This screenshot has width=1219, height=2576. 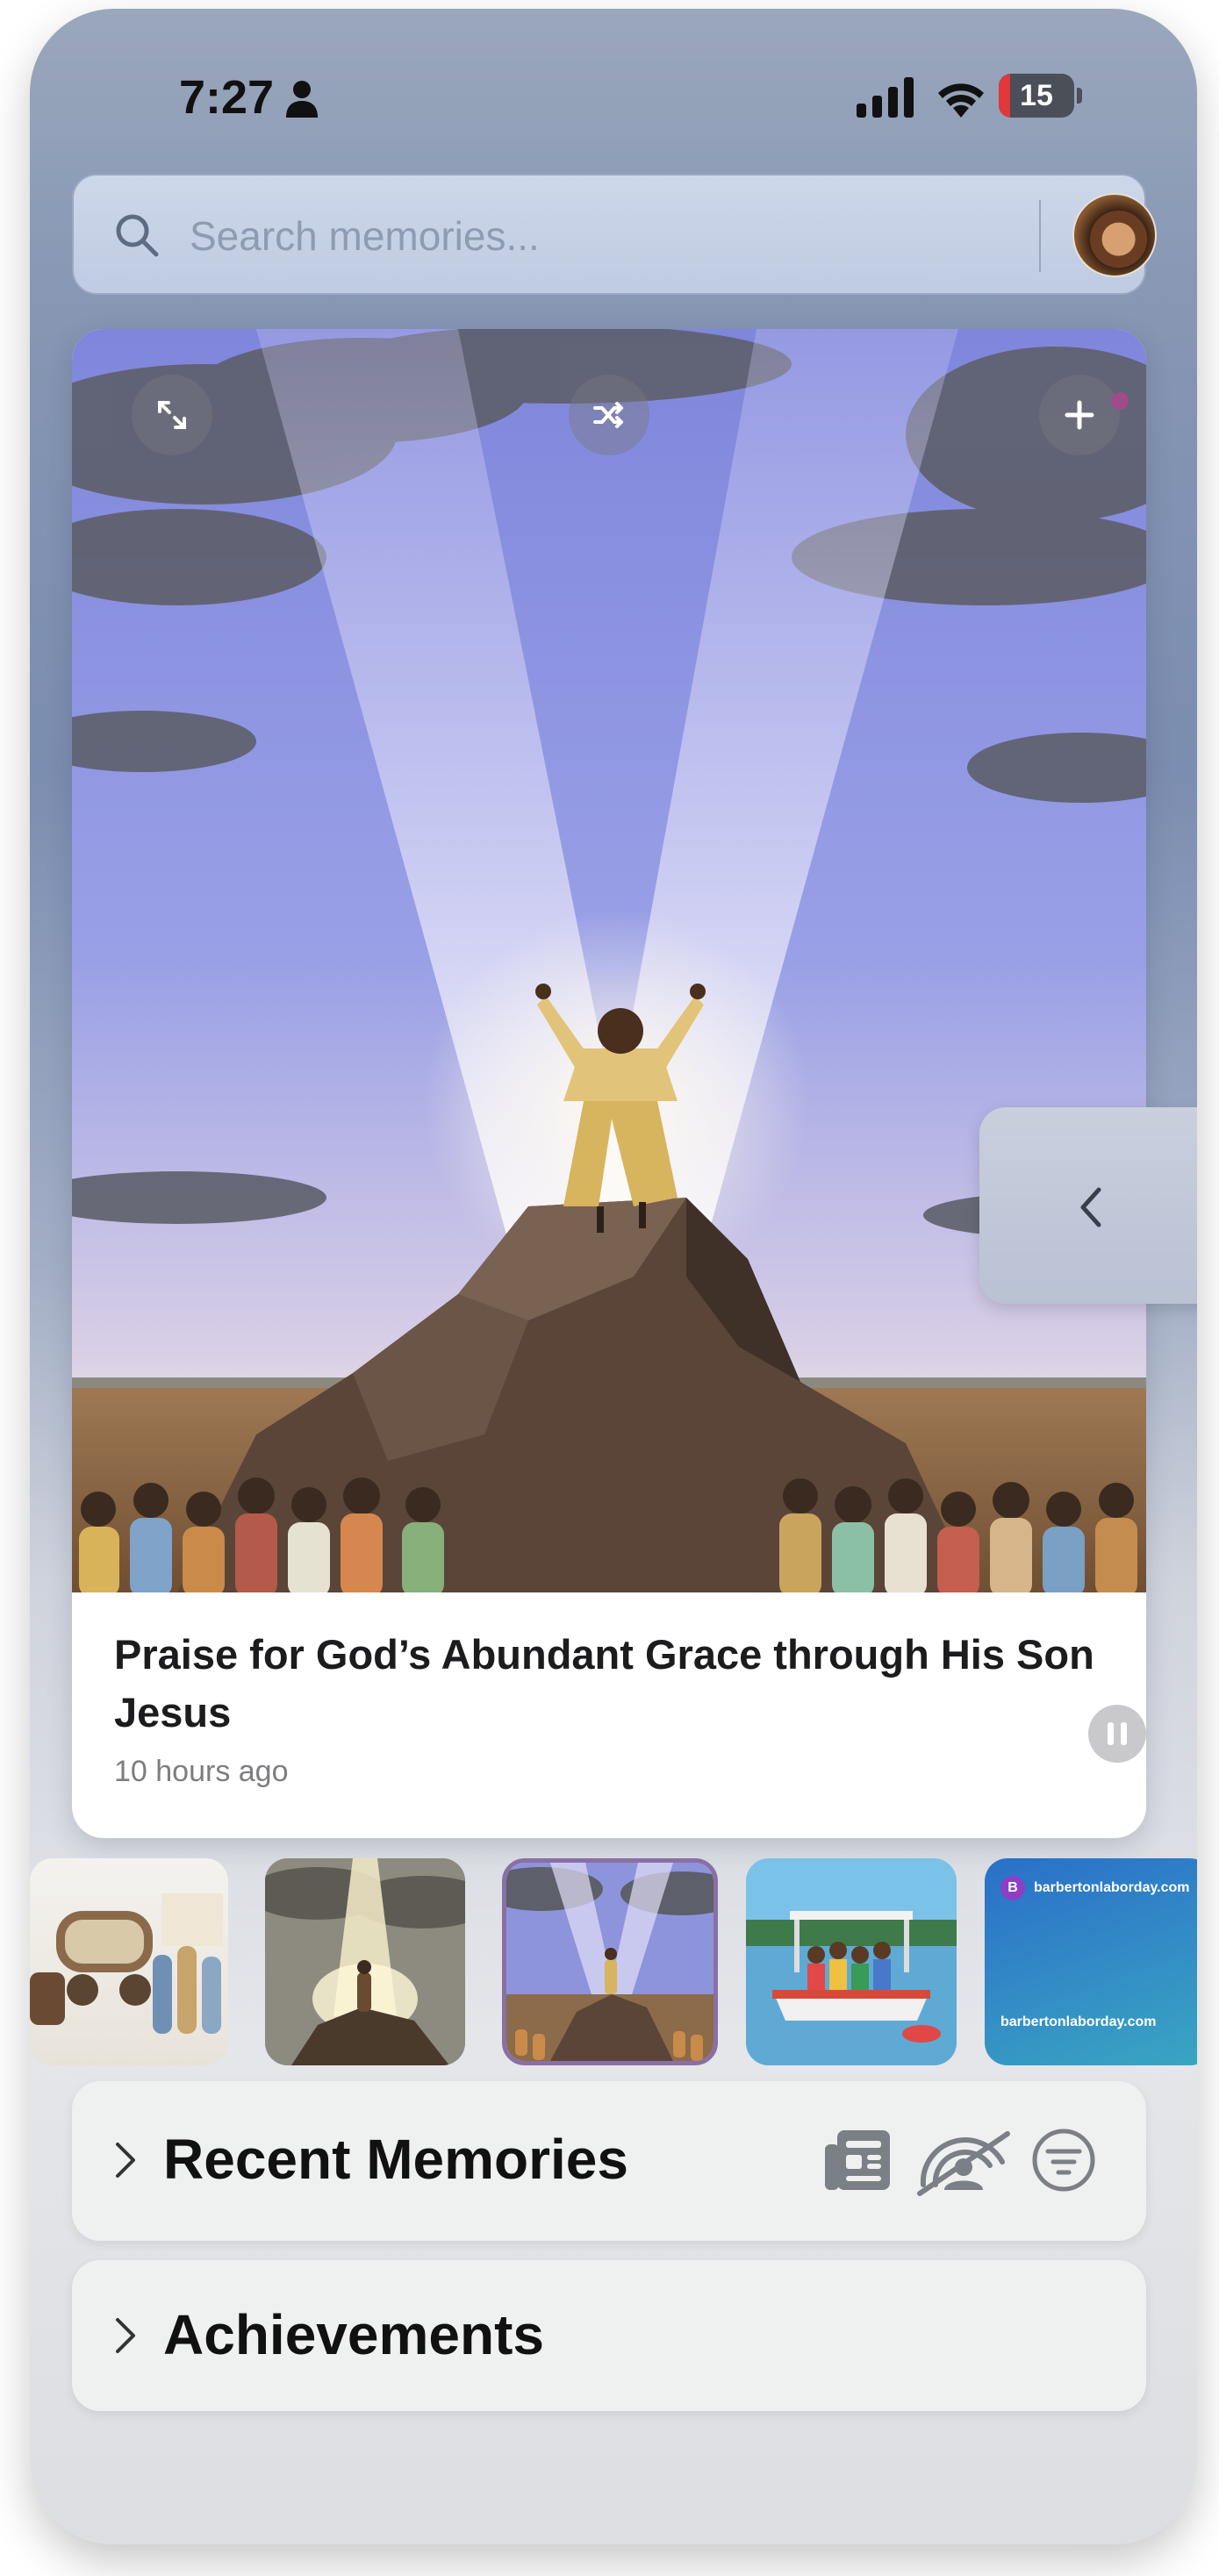 What do you see at coordinates (302, 99) in the screenshot?
I see `person-icon` at bounding box center [302, 99].